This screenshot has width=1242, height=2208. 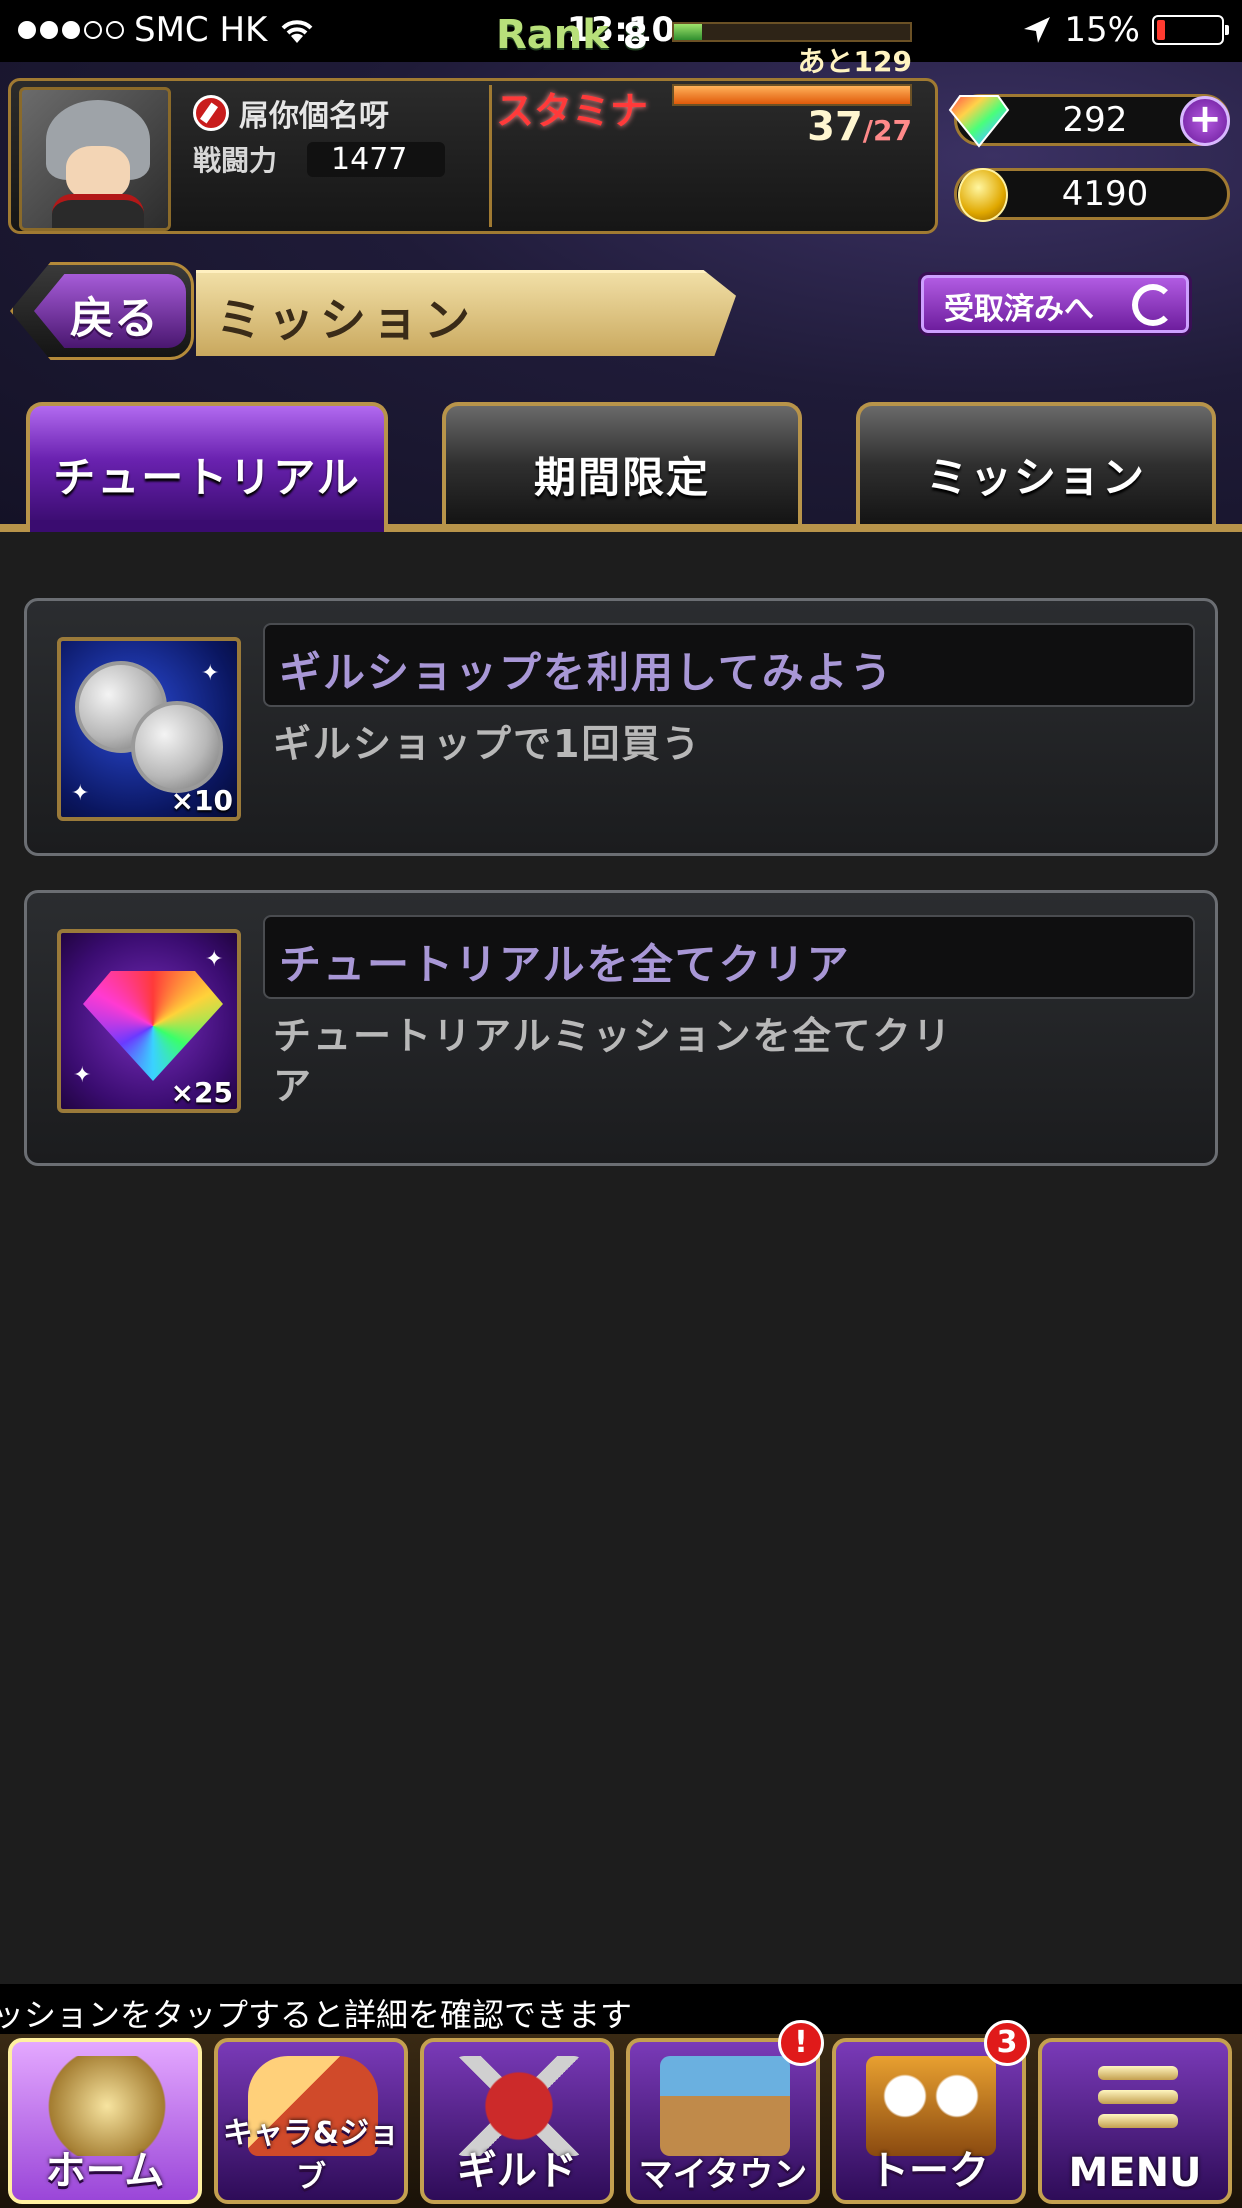 I want to click on tab-label: 期間限定, so click(x=621, y=477).